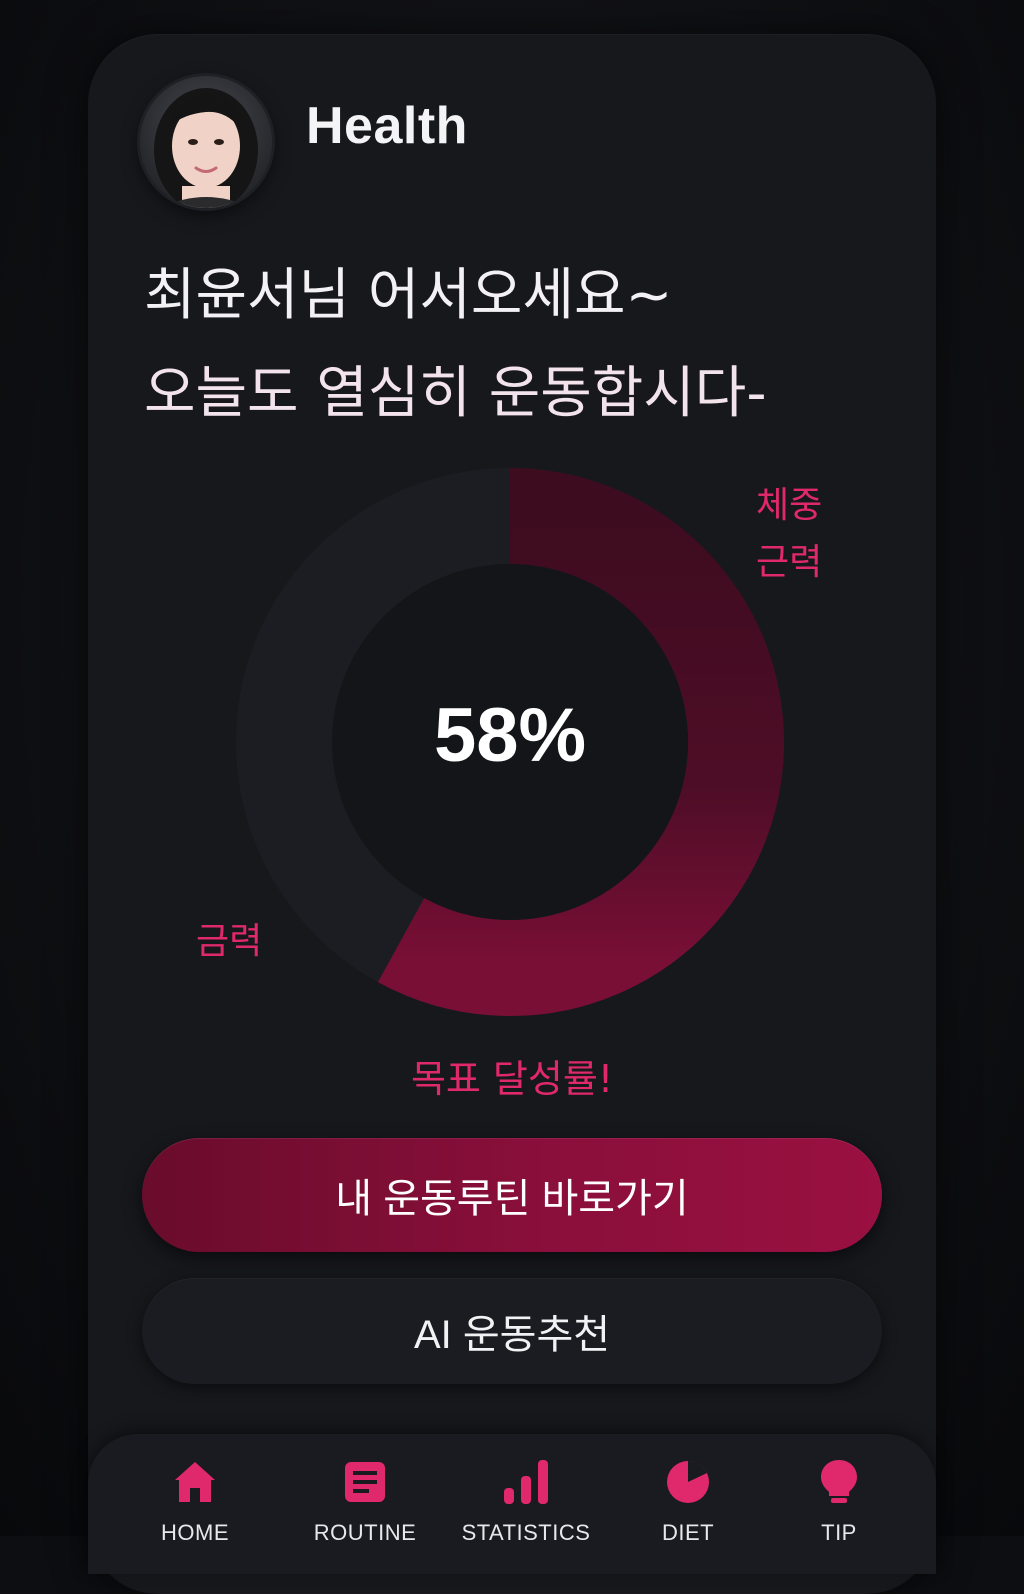  I want to click on nav-label-statistics: STATISTICS, so click(526, 1532).